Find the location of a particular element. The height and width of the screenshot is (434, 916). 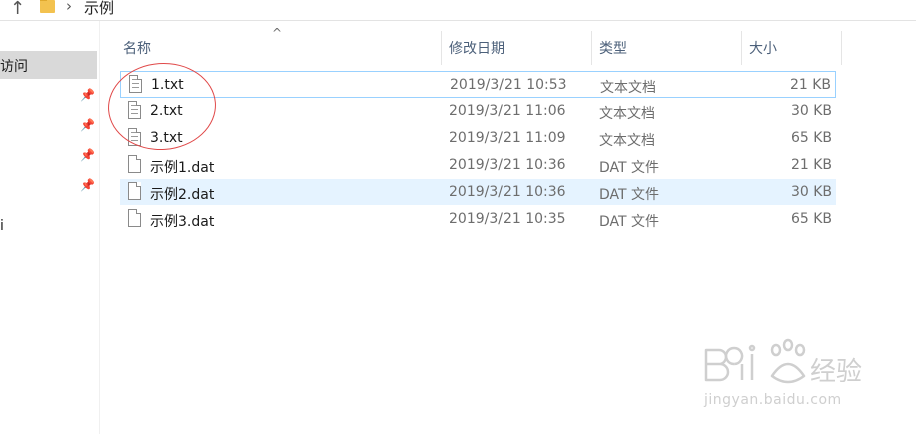

navigation-pane: 访问 📌 📌 📌 📌 i is located at coordinates (50, 227).